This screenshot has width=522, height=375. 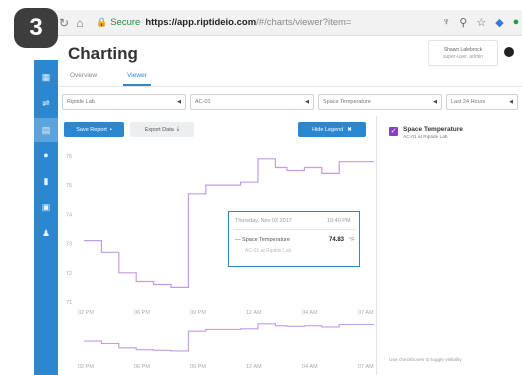 What do you see at coordinates (46, 103) in the screenshot?
I see `controls-icon: ⇌` at bounding box center [46, 103].